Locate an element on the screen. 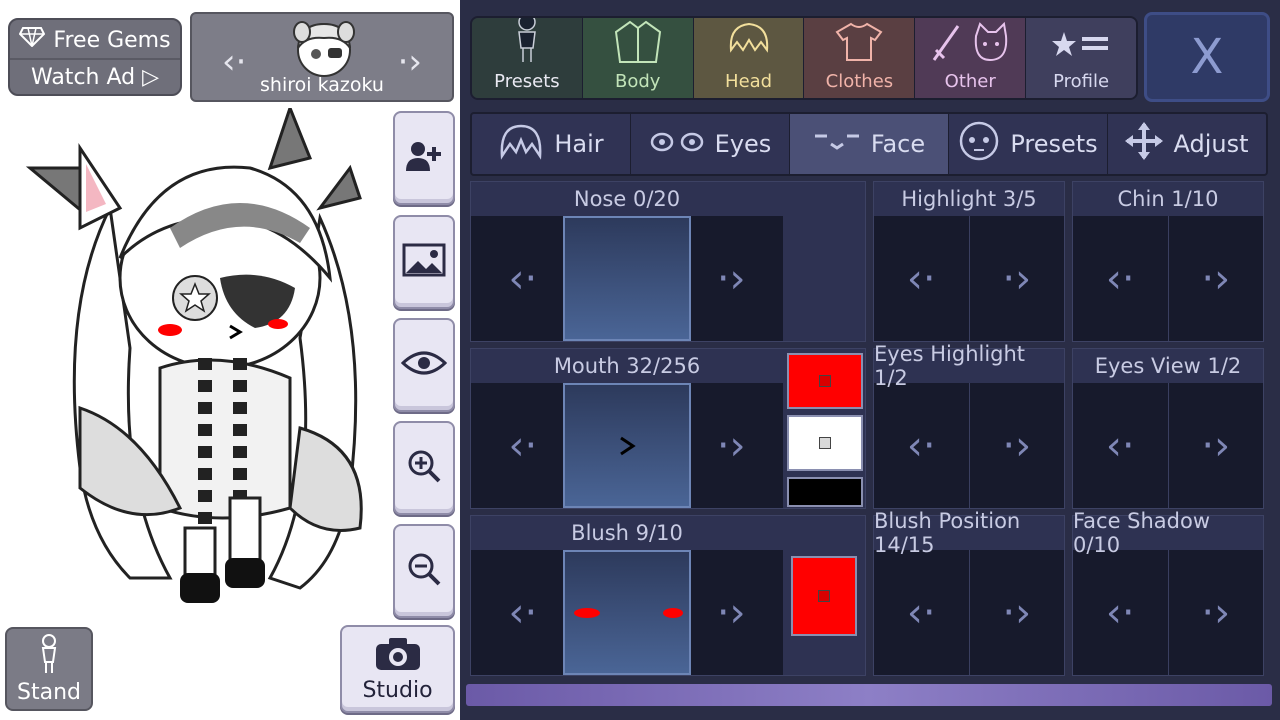  highlight-next-button: ·› is located at coordinates (1017, 278).